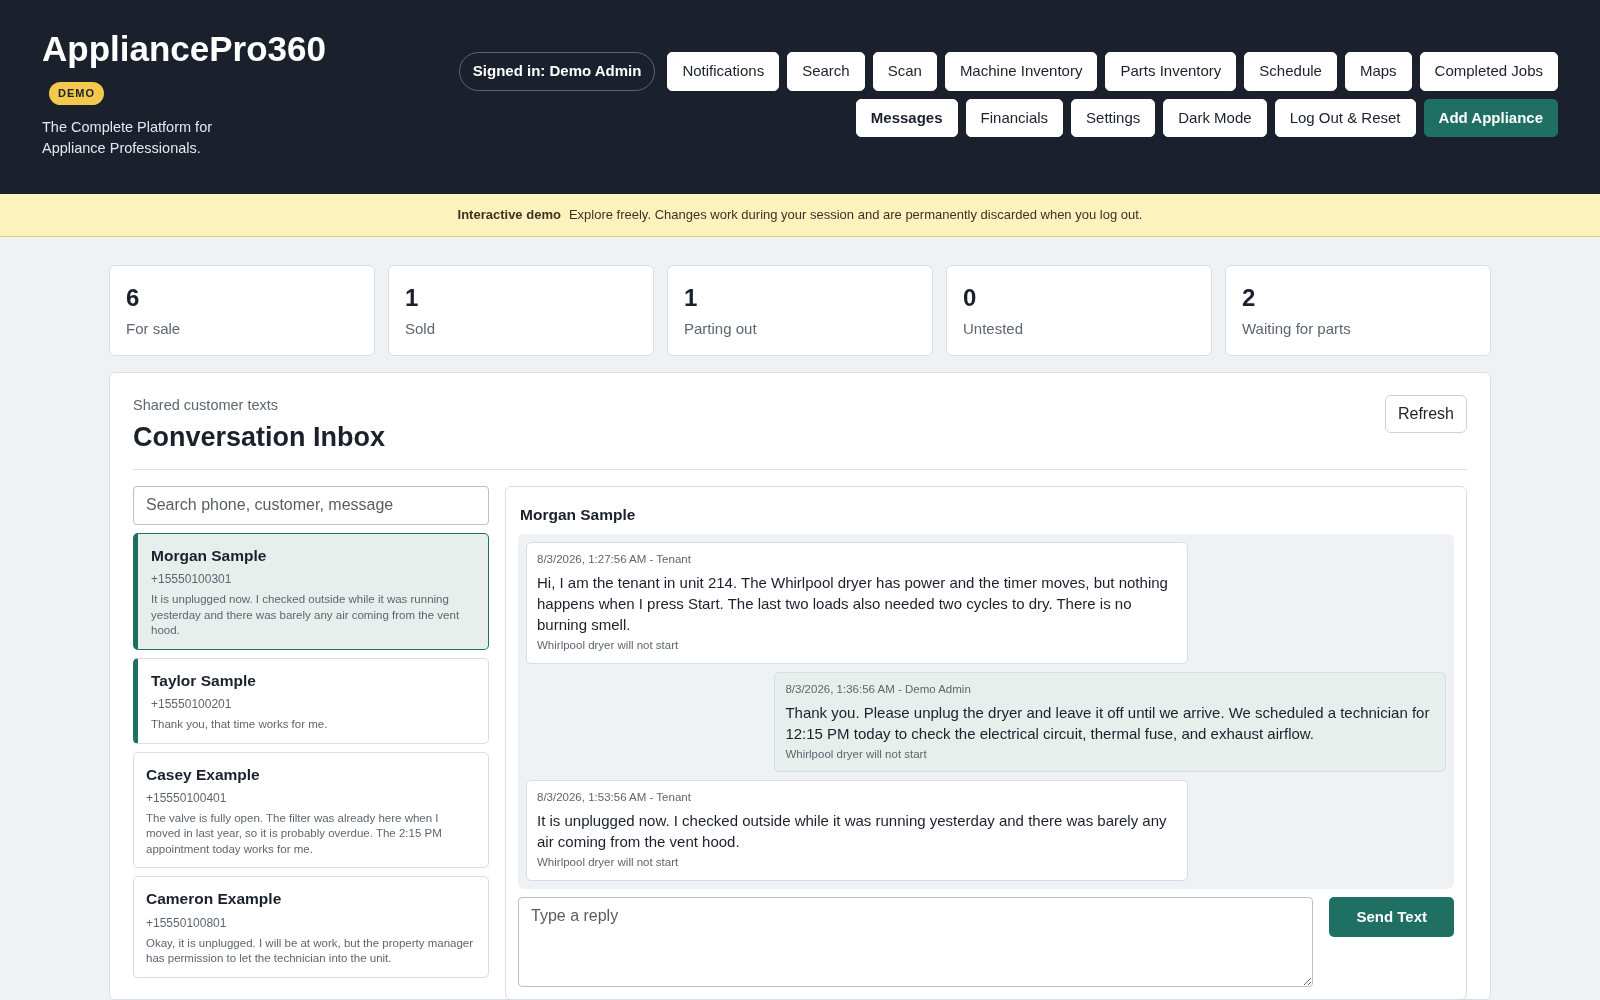 The height and width of the screenshot is (1000, 1600). I want to click on contact-name: Casey Example, so click(203, 774).